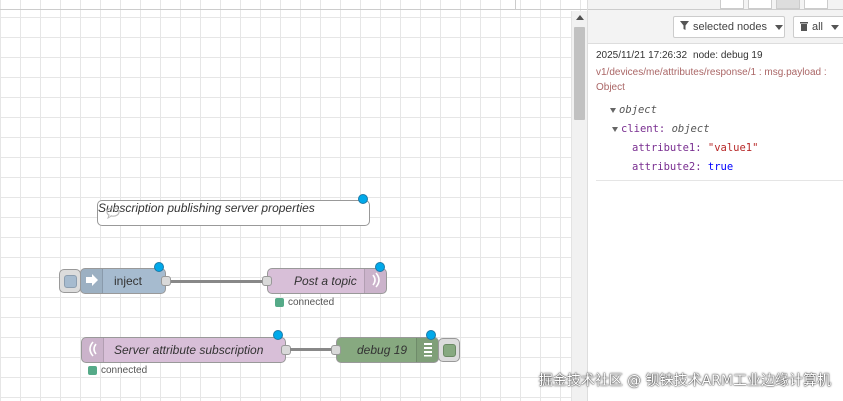 Image resolution: width=843 pixels, height=401 pixels. What do you see at coordinates (683, 167) in the screenshot?
I see `tree-attribute2: attribute2: true` at bounding box center [683, 167].